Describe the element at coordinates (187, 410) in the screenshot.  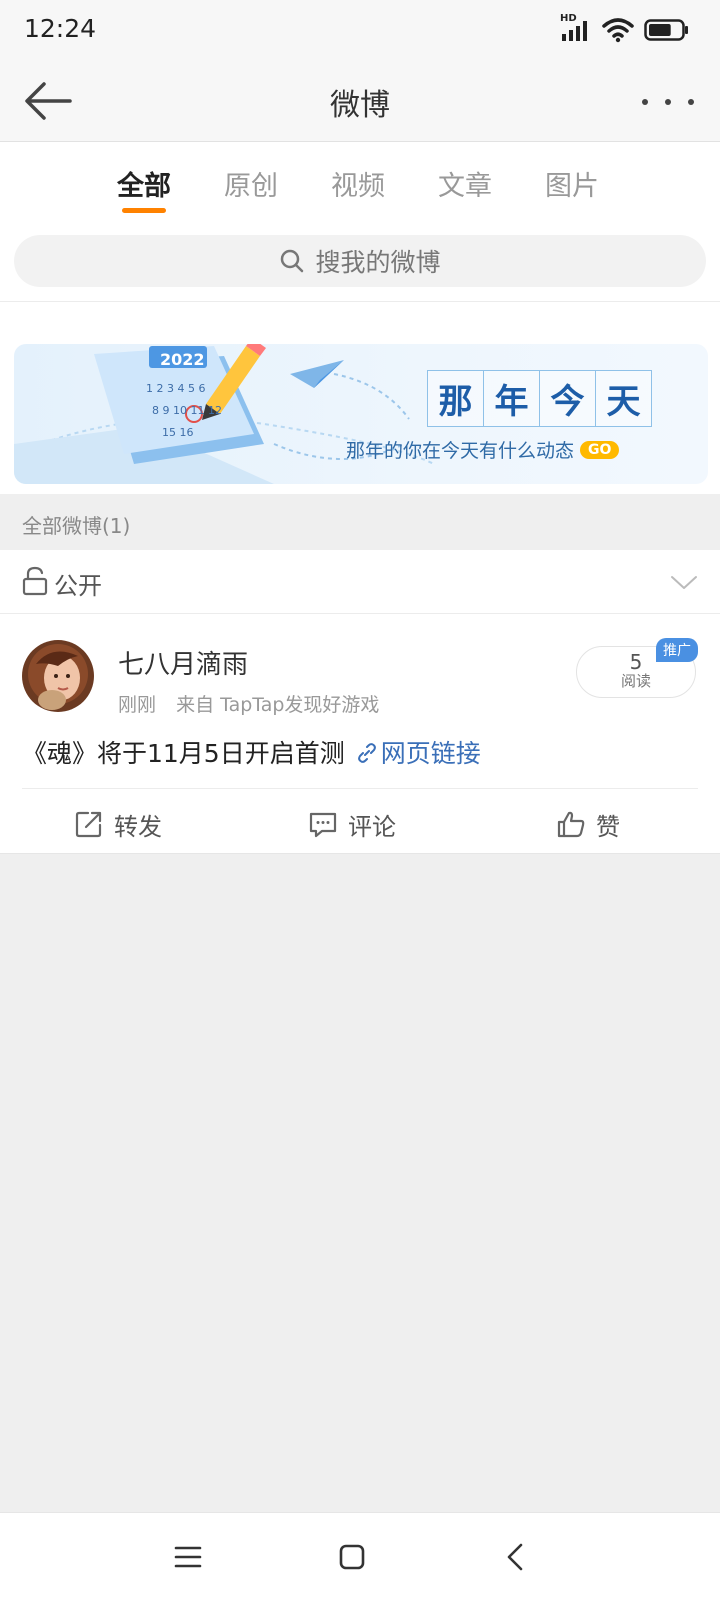
I see `calendar-days-row-2: 8 9 10 11 12` at that location.